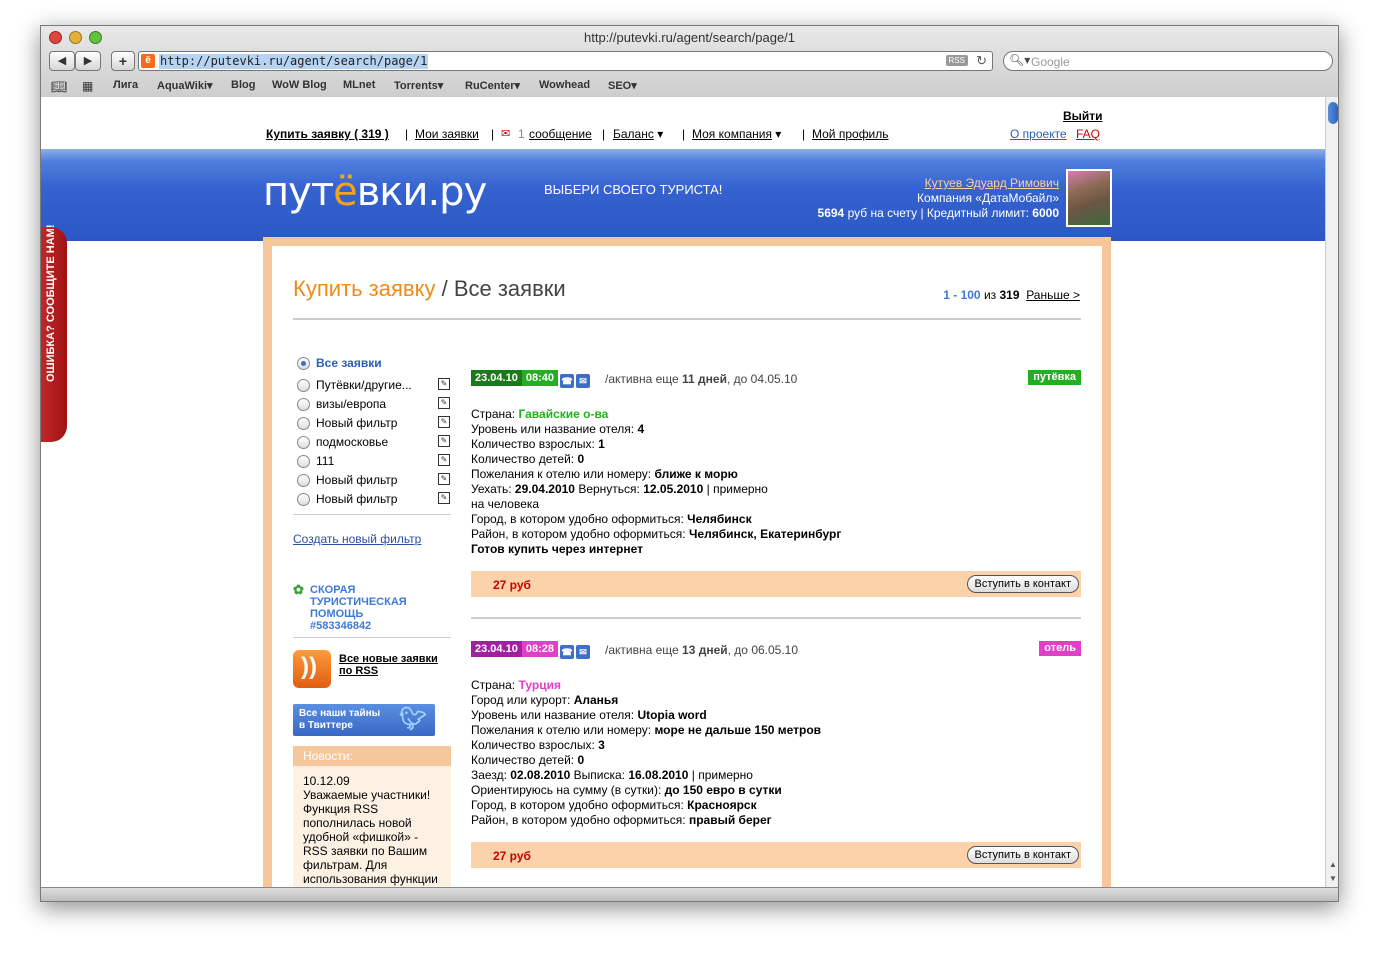 Image resolution: width=1379 pixels, height=958 pixels. Describe the element at coordinates (418, 85) in the screenshot. I see `bookmark-item: Torrents▾` at that location.